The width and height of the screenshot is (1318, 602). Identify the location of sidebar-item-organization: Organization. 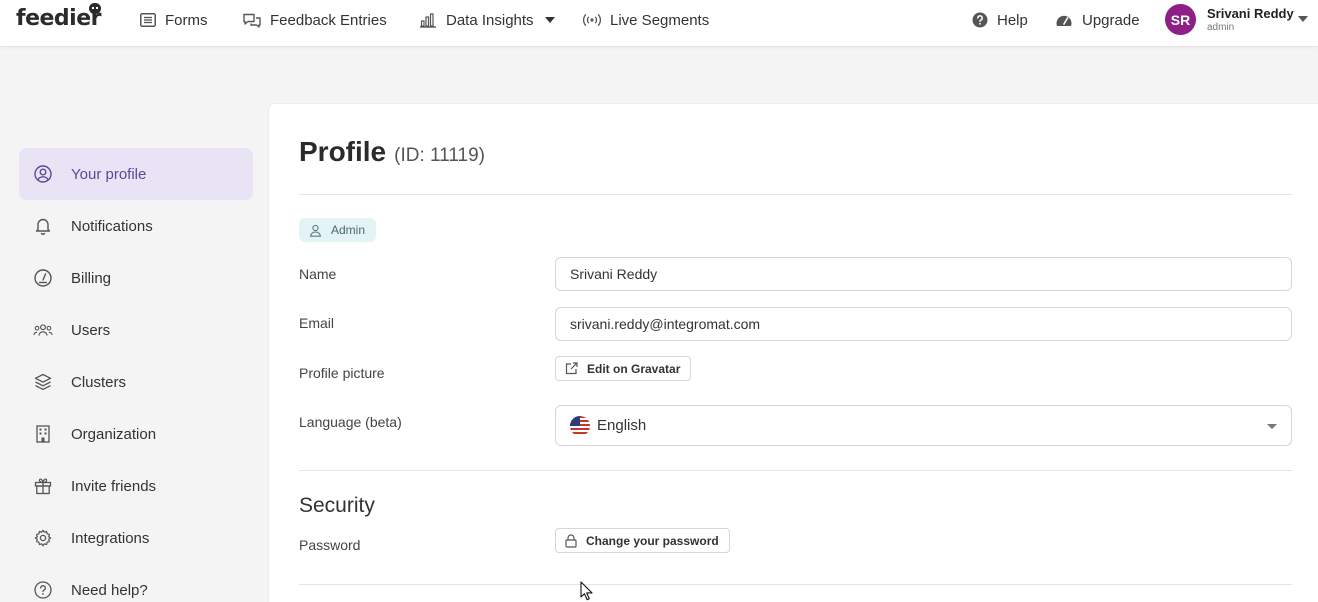
(136, 434).